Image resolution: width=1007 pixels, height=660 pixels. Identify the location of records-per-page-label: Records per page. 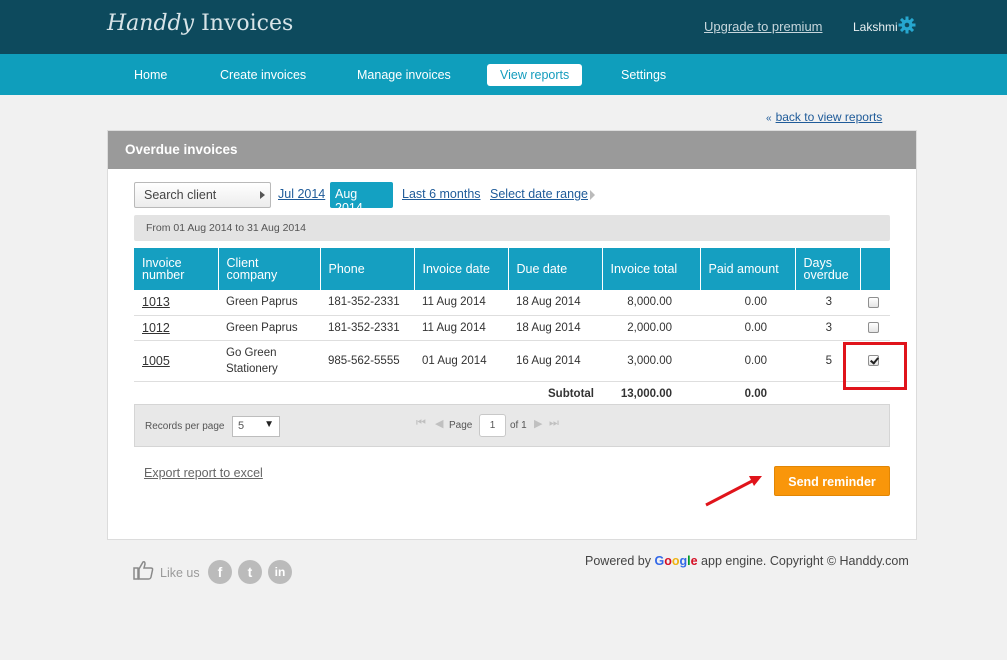
(185, 426).